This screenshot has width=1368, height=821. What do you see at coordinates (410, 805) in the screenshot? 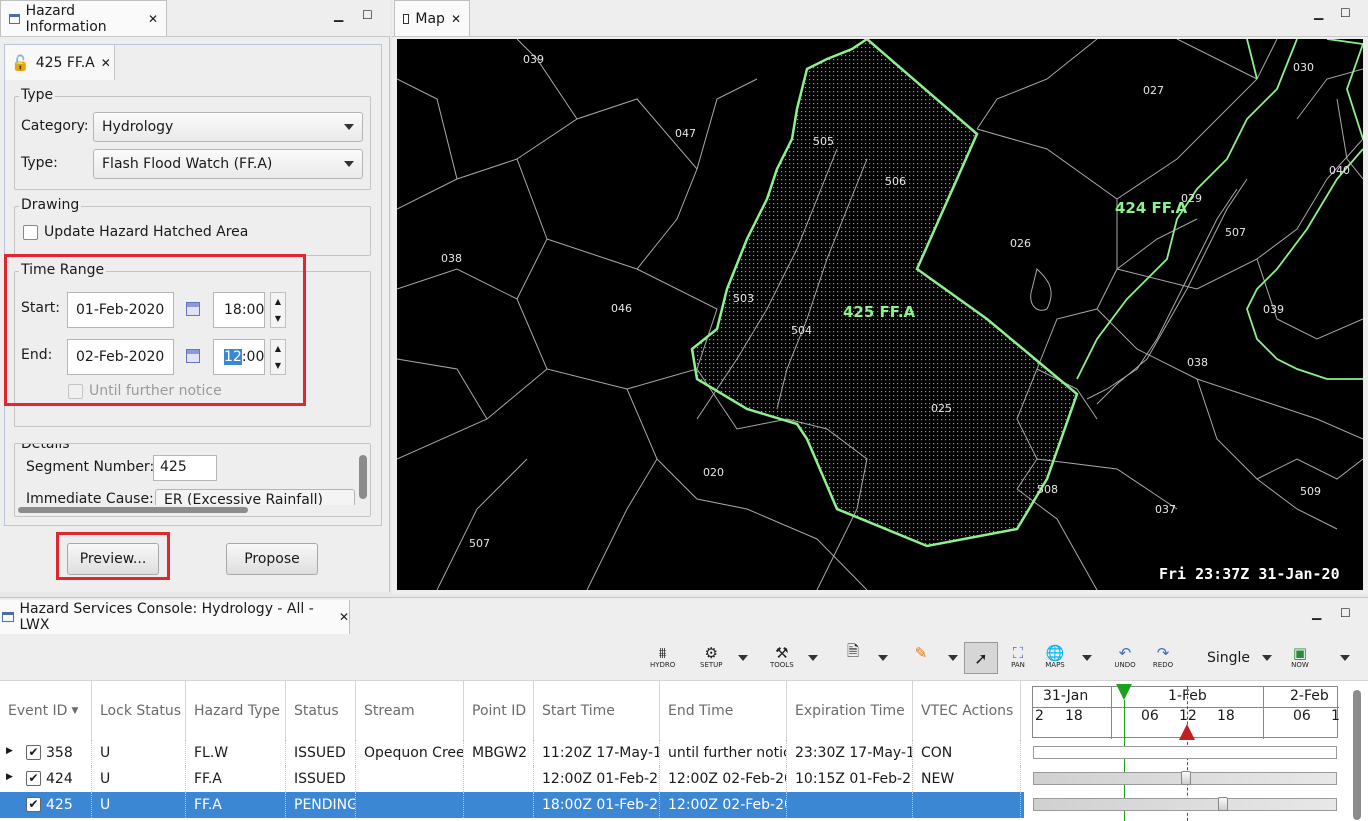
I see `cell-stream` at bounding box center [410, 805].